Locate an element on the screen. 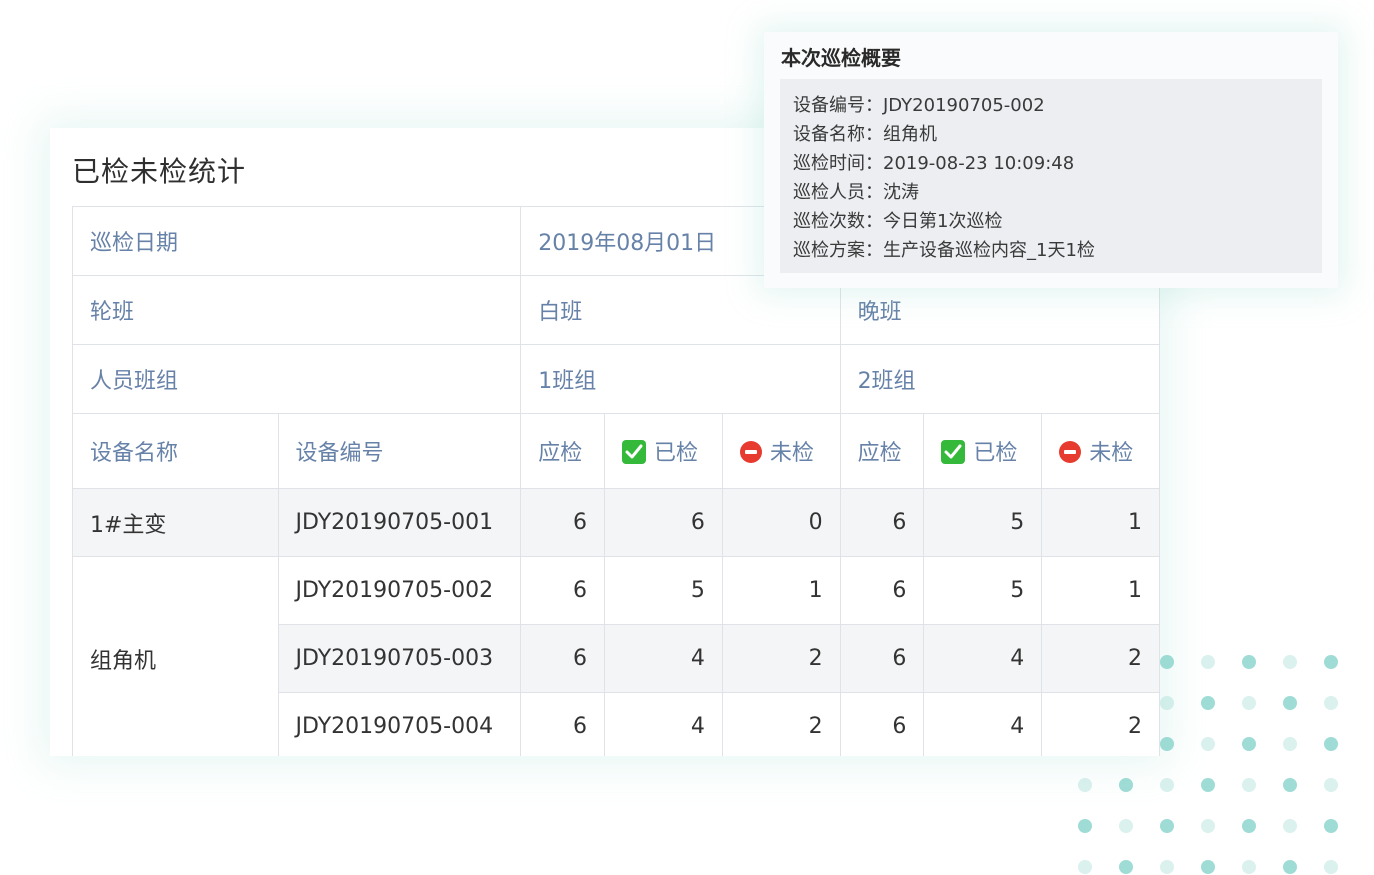 The height and width of the screenshot is (875, 1374). col-s2-undone: 未检 is located at coordinates (1100, 451).